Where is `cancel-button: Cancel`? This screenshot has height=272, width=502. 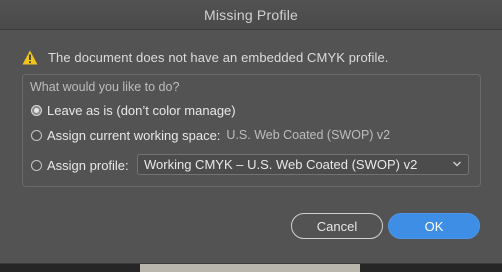 cancel-button: Cancel is located at coordinates (337, 226).